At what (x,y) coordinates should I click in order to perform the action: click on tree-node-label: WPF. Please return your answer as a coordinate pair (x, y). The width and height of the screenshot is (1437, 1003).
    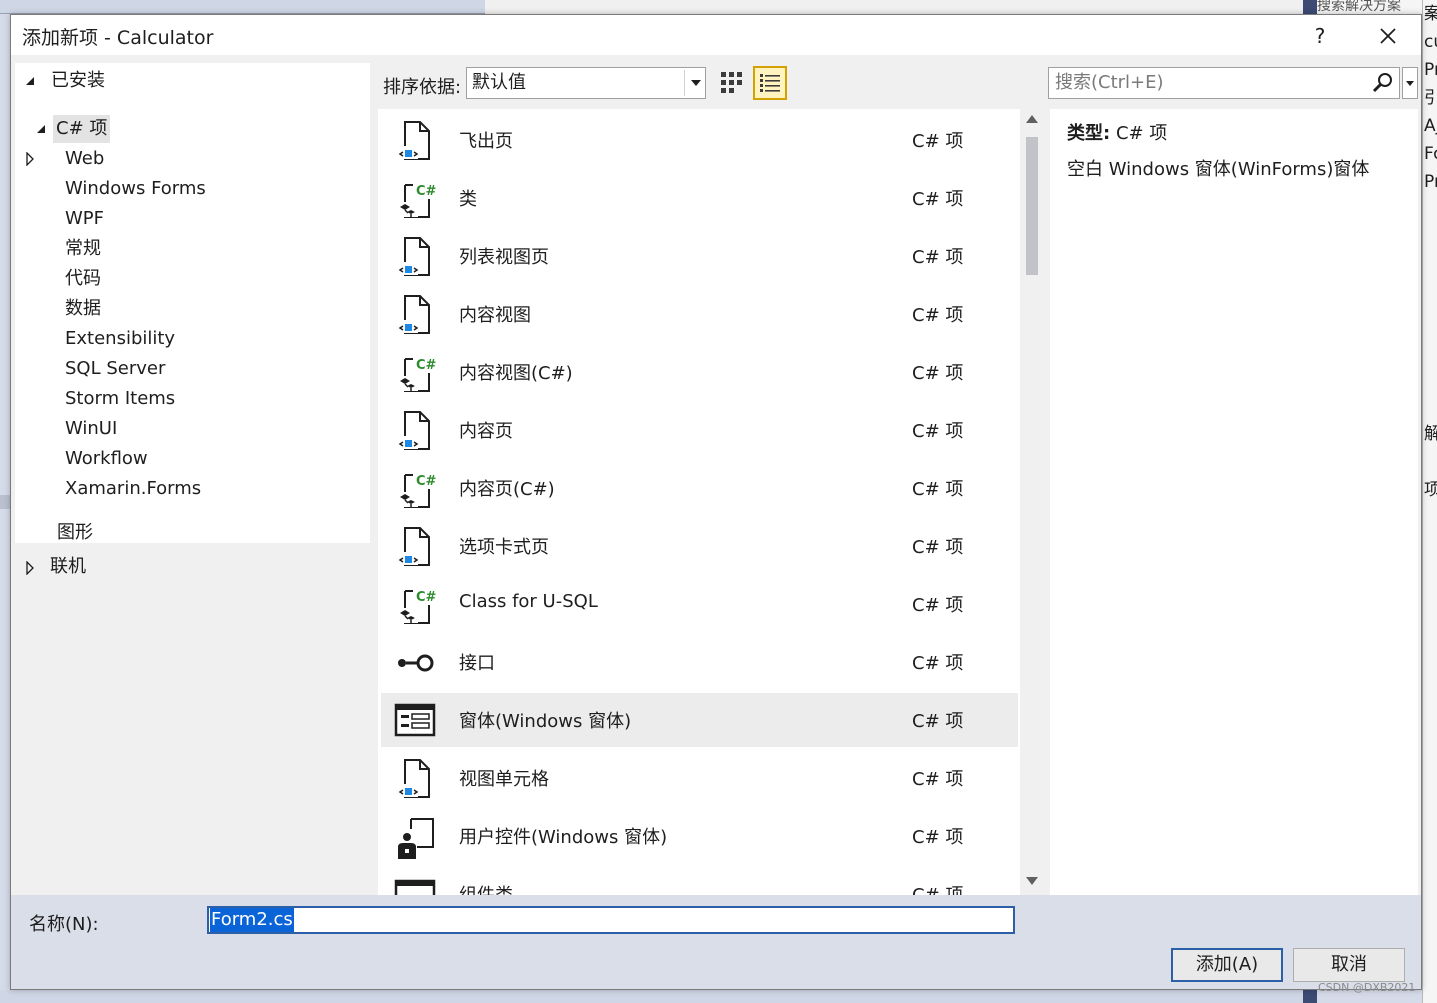
    Looking at the image, I should click on (85, 218).